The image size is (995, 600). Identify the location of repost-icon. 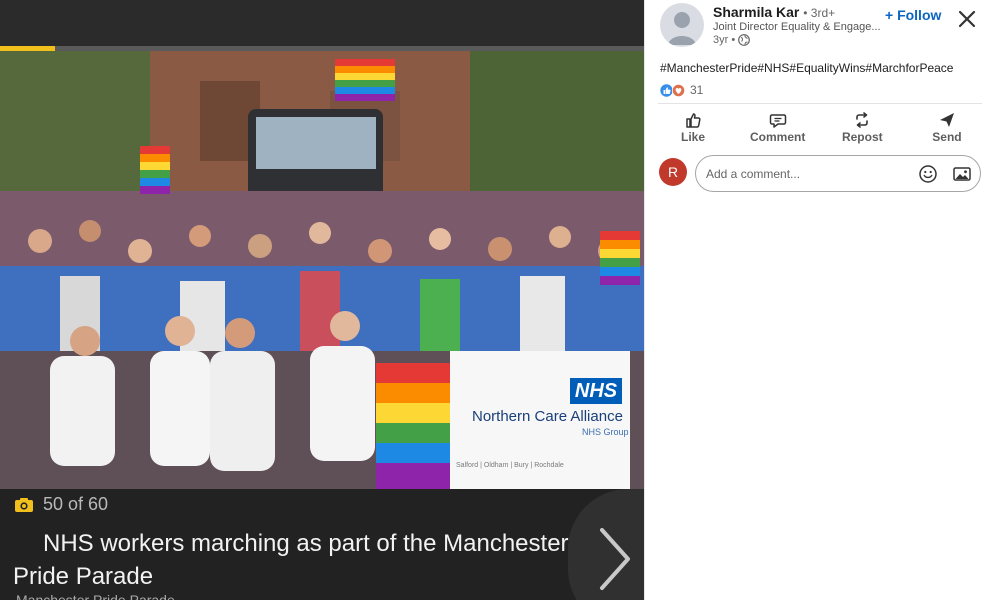
(862, 120).